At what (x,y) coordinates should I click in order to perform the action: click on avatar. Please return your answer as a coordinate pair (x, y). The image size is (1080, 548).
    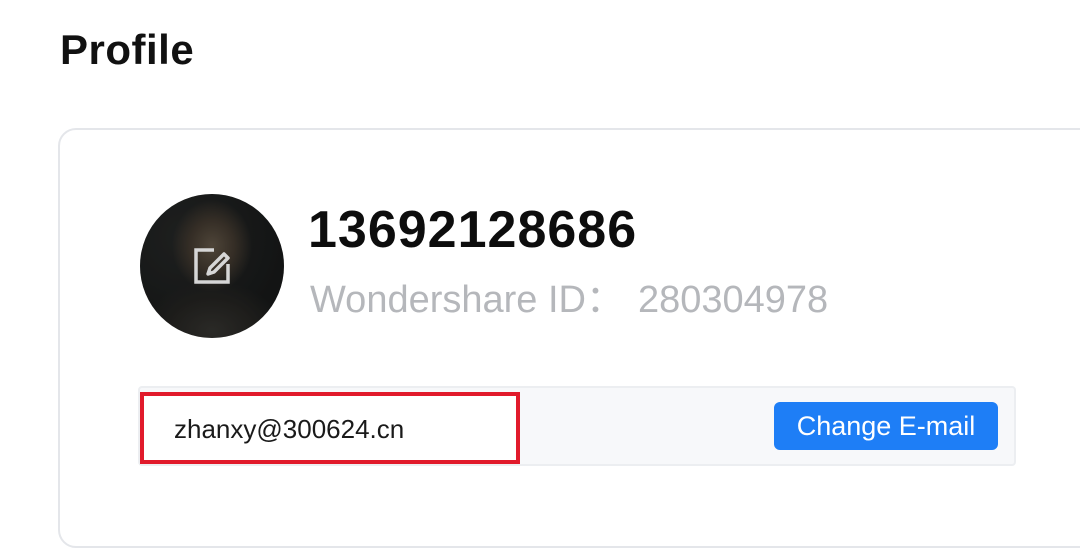
    Looking at the image, I should click on (212, 266).